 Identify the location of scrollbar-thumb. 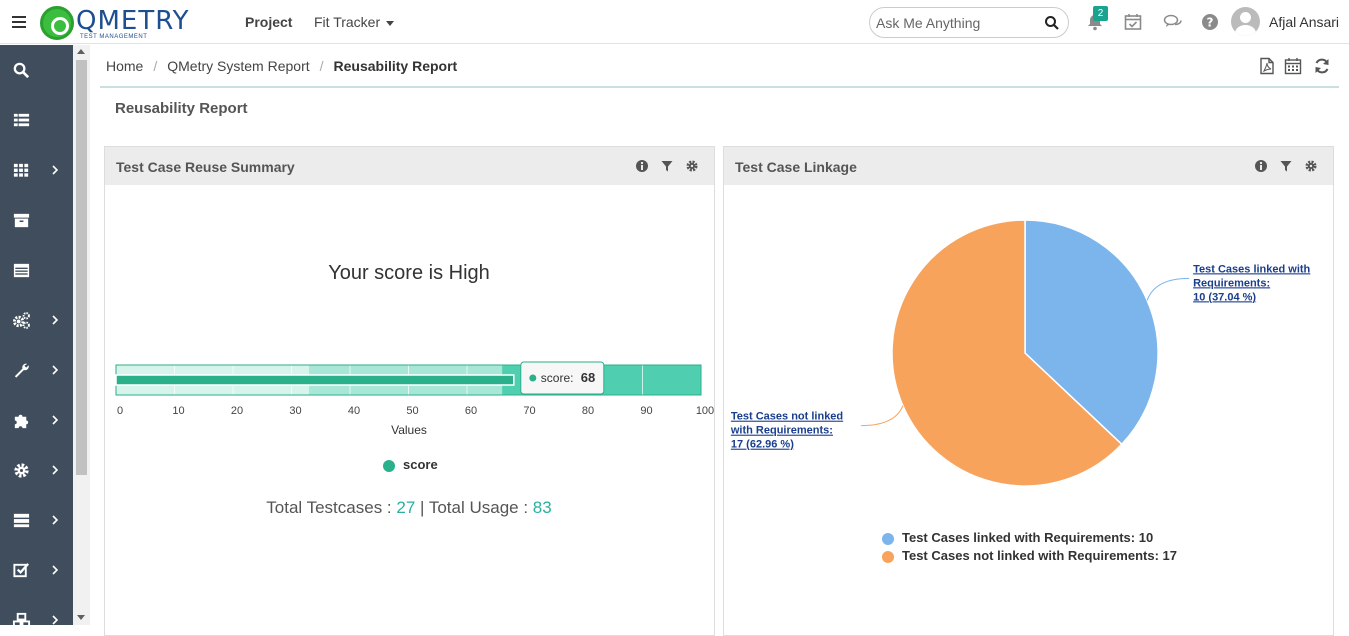
(81, 267).